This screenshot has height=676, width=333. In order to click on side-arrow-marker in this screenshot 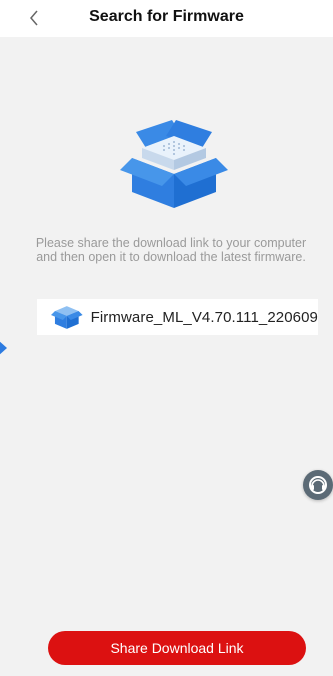, I will do `click(3, 348)`.